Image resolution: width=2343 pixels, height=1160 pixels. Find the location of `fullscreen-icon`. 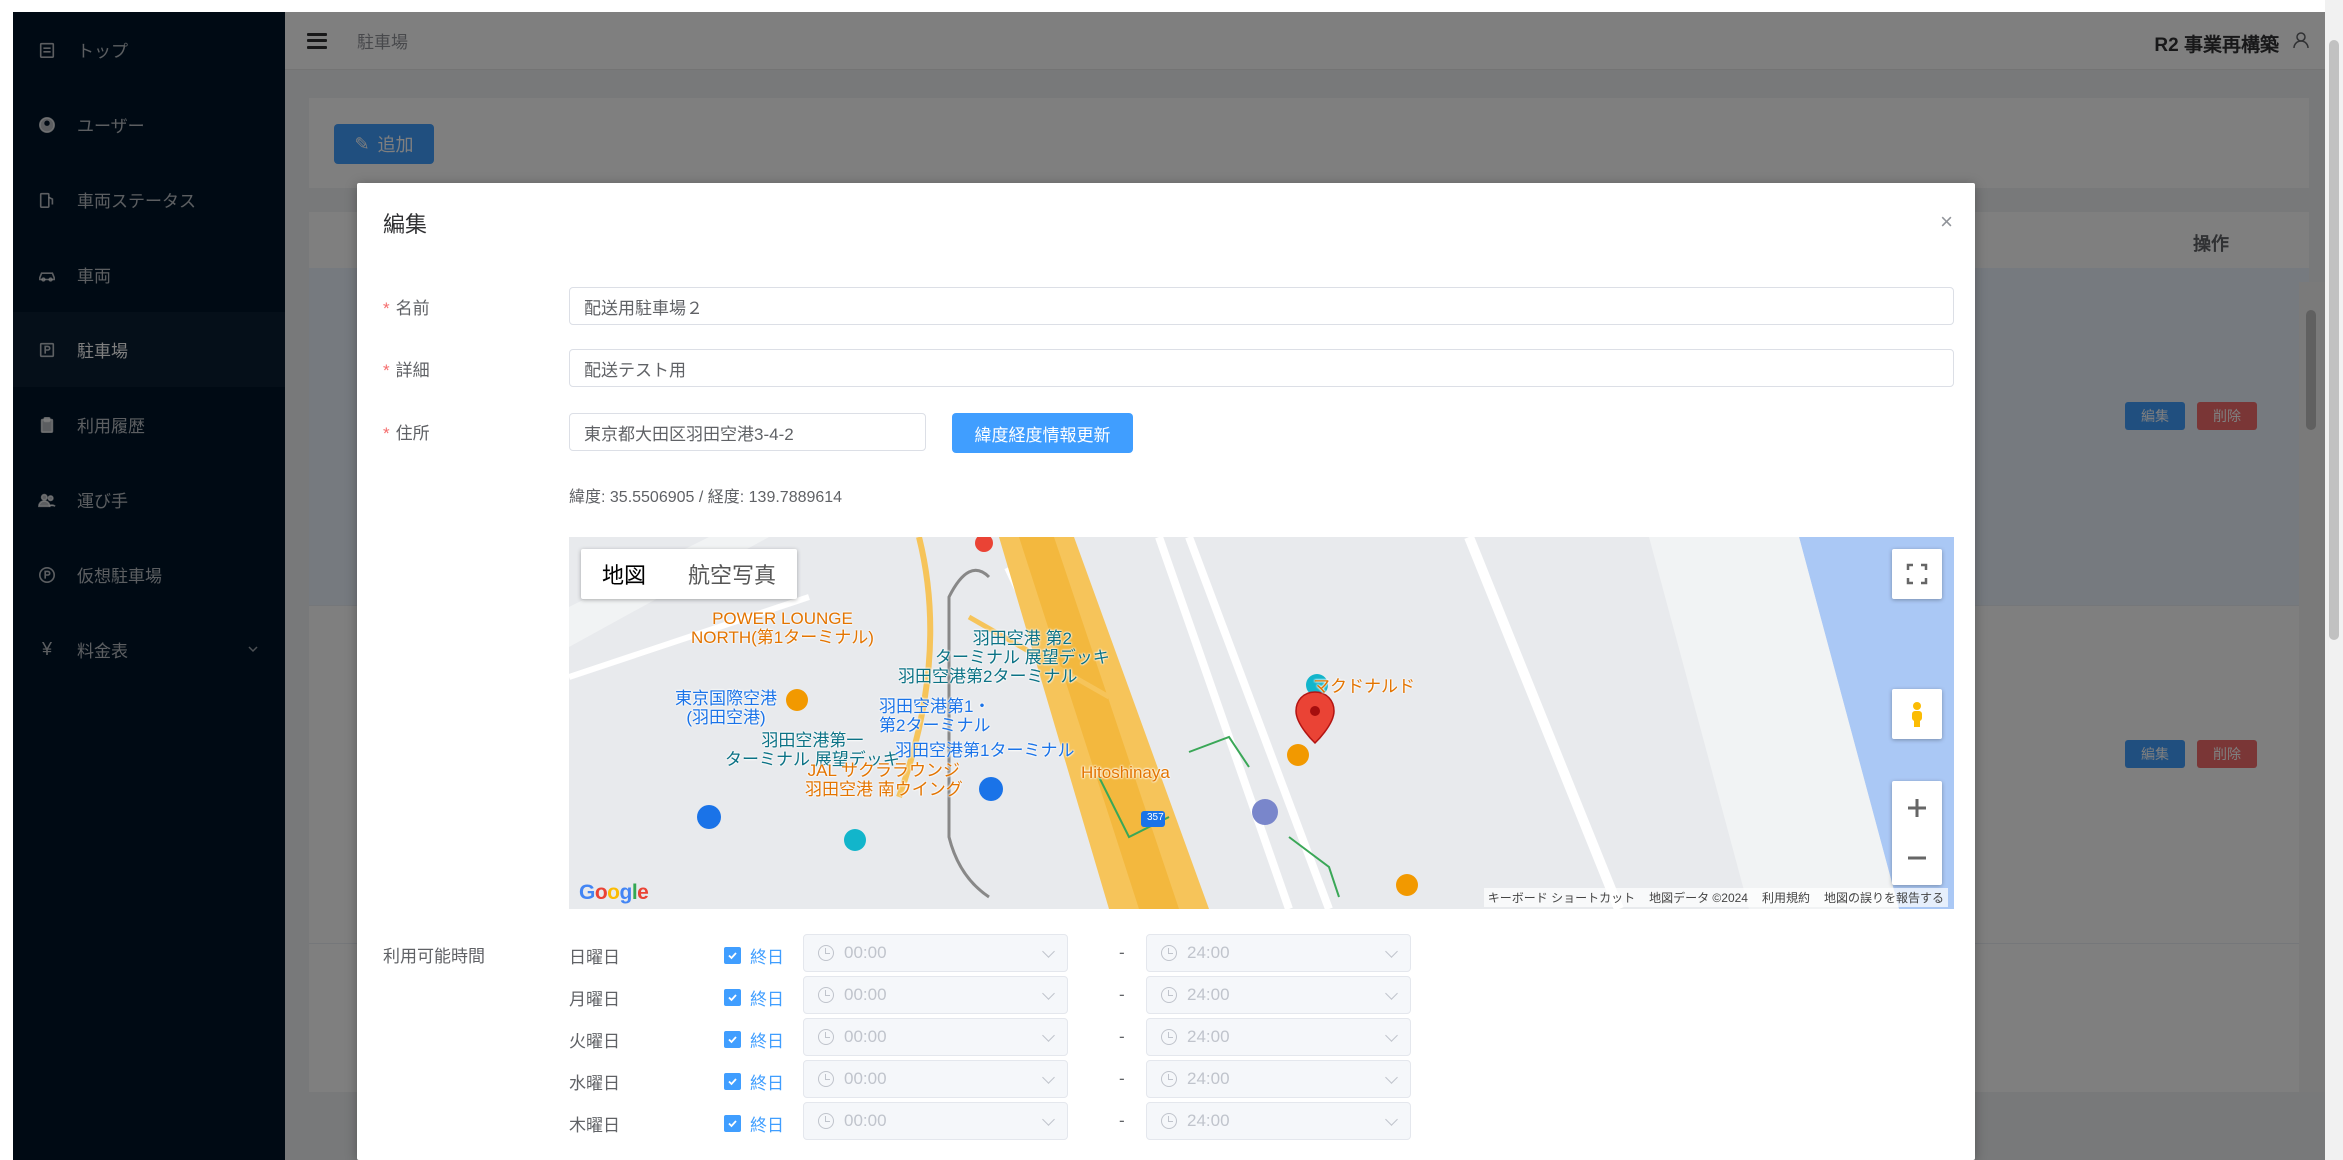

fullscreen-icon is located at coordinates (1917, 574).